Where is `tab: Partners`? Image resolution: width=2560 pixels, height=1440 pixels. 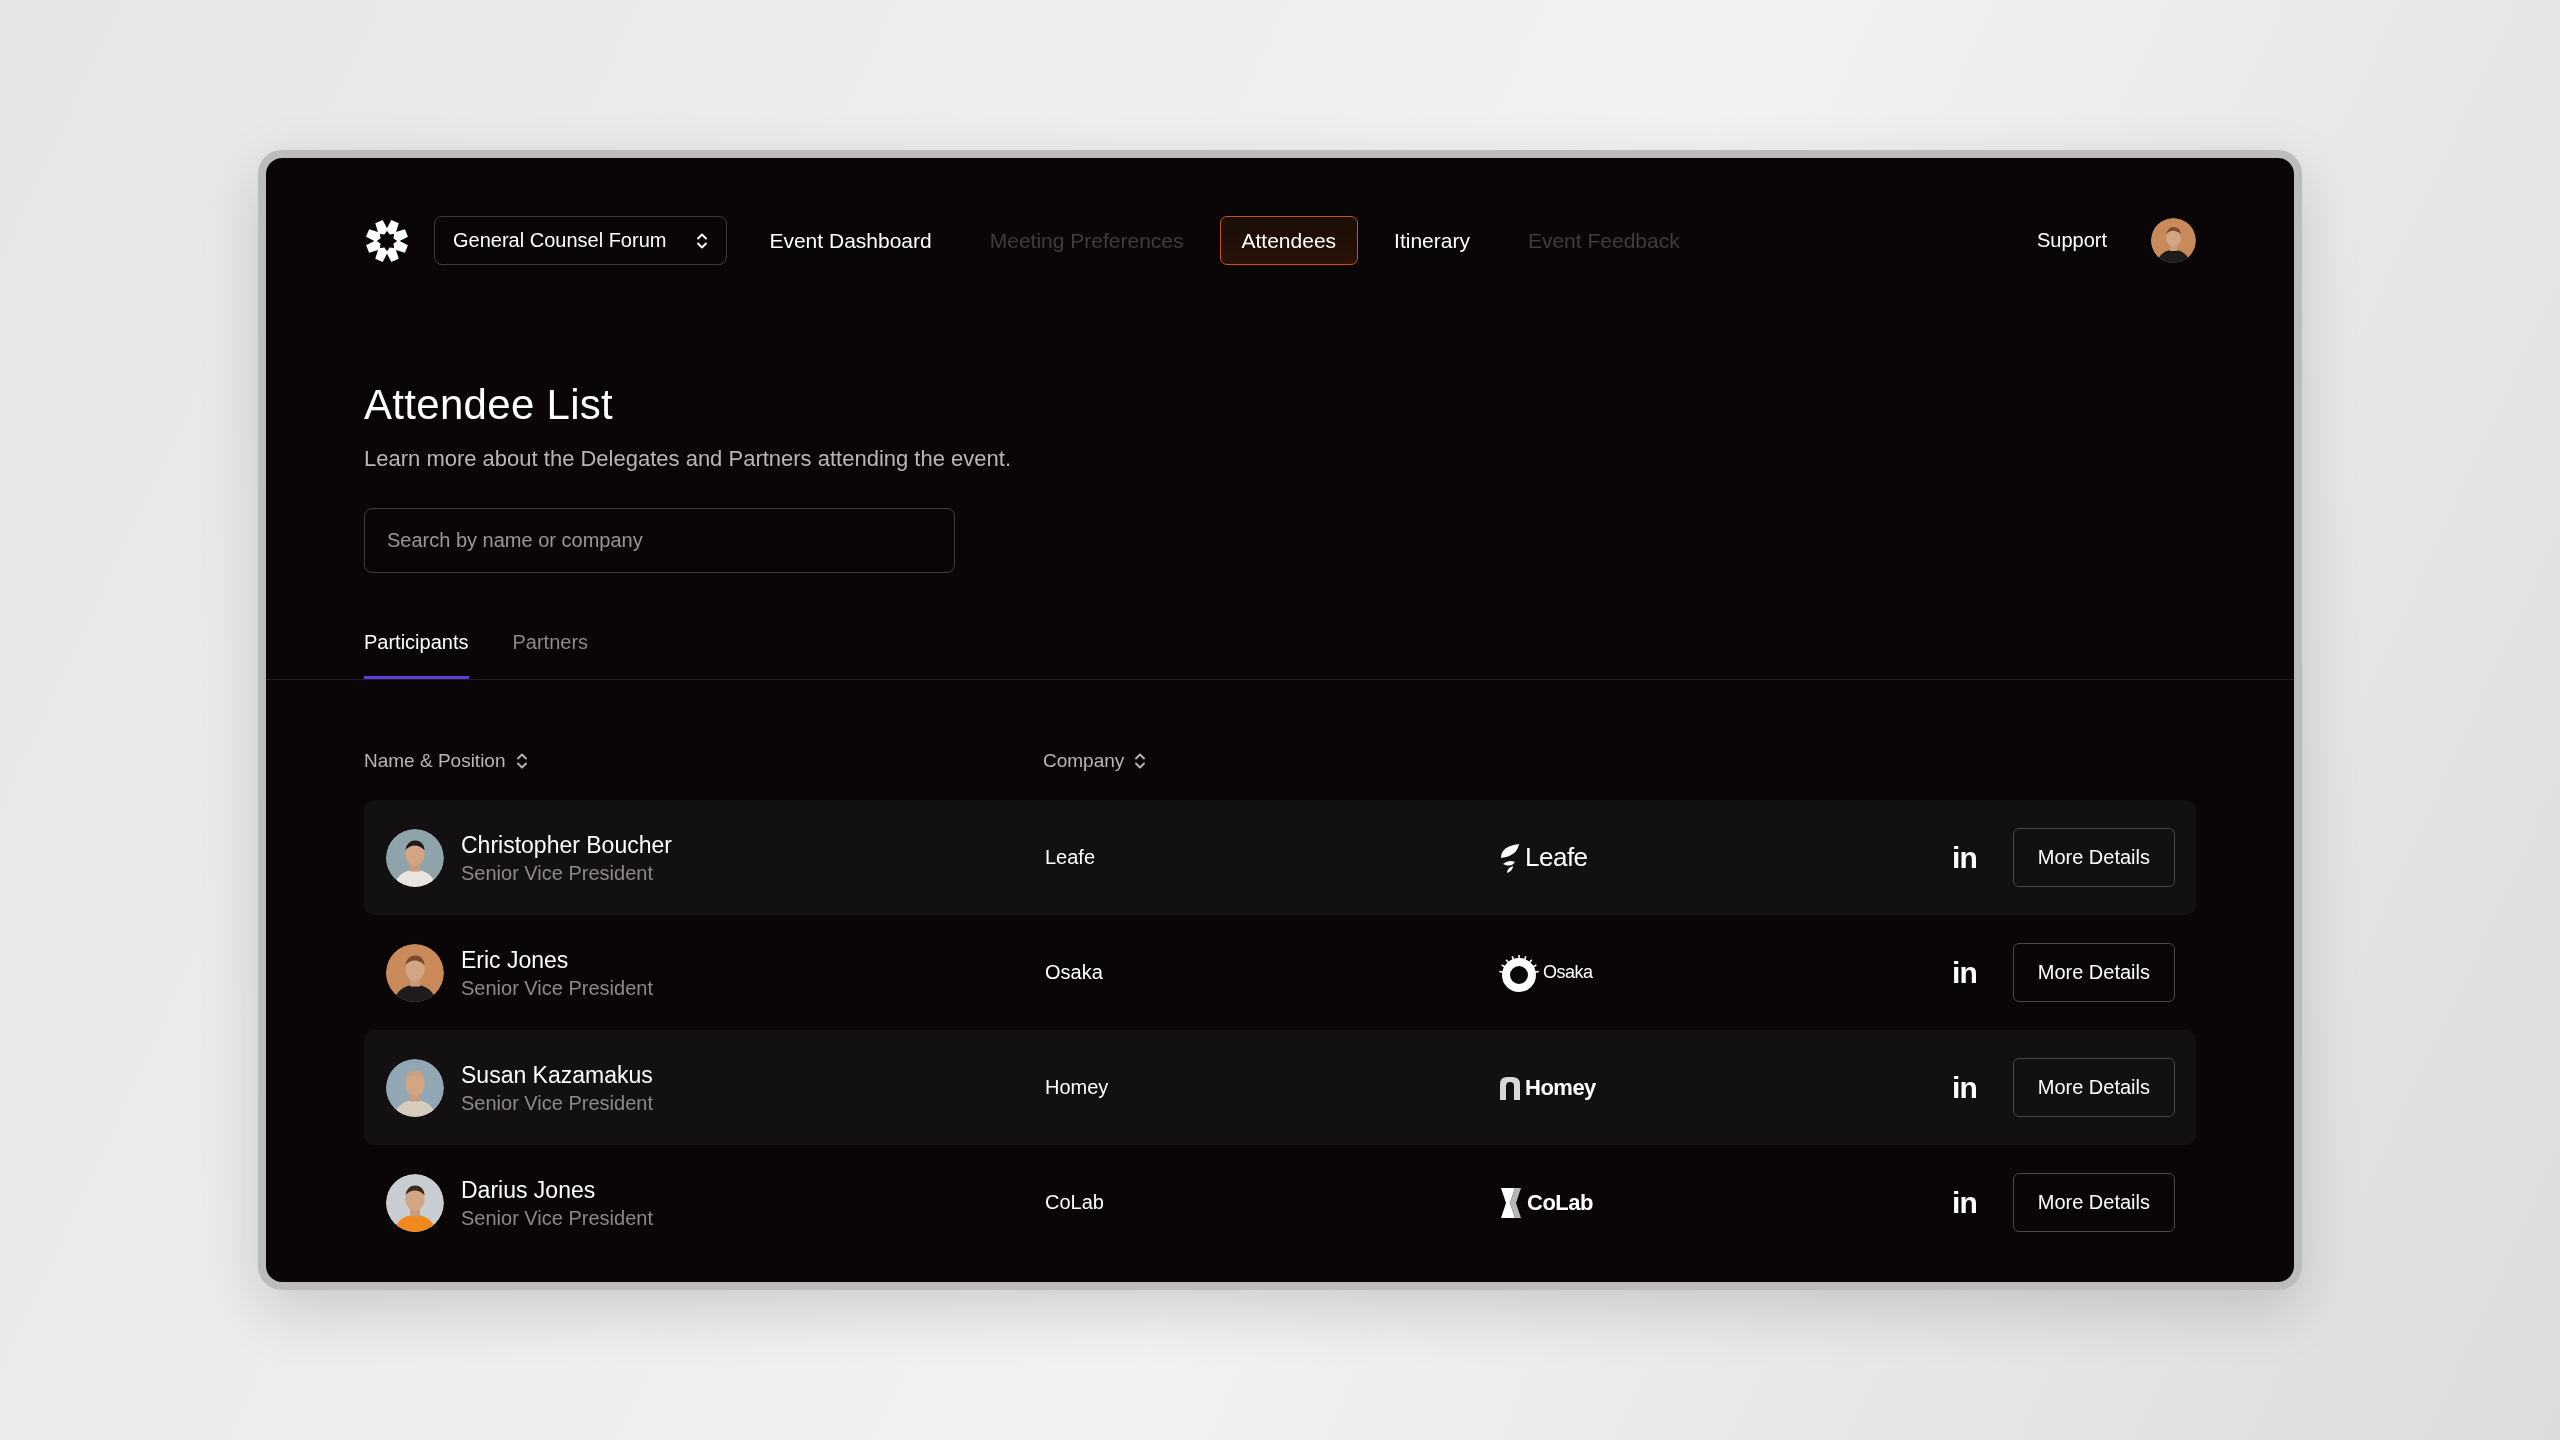
tab: Partners is located at coordinates (550, 653).